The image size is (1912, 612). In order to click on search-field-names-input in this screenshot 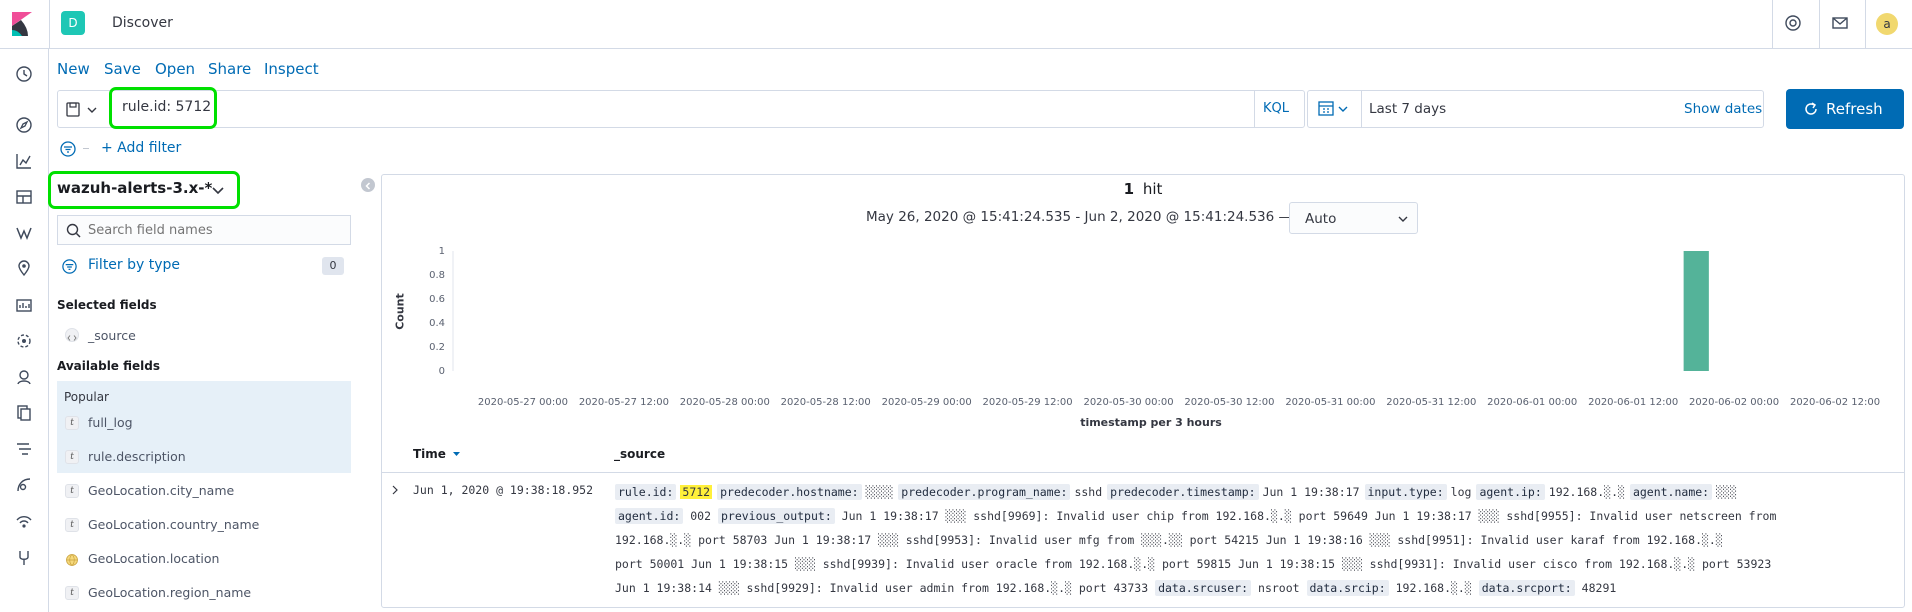, I will do `click(215, 230)`.